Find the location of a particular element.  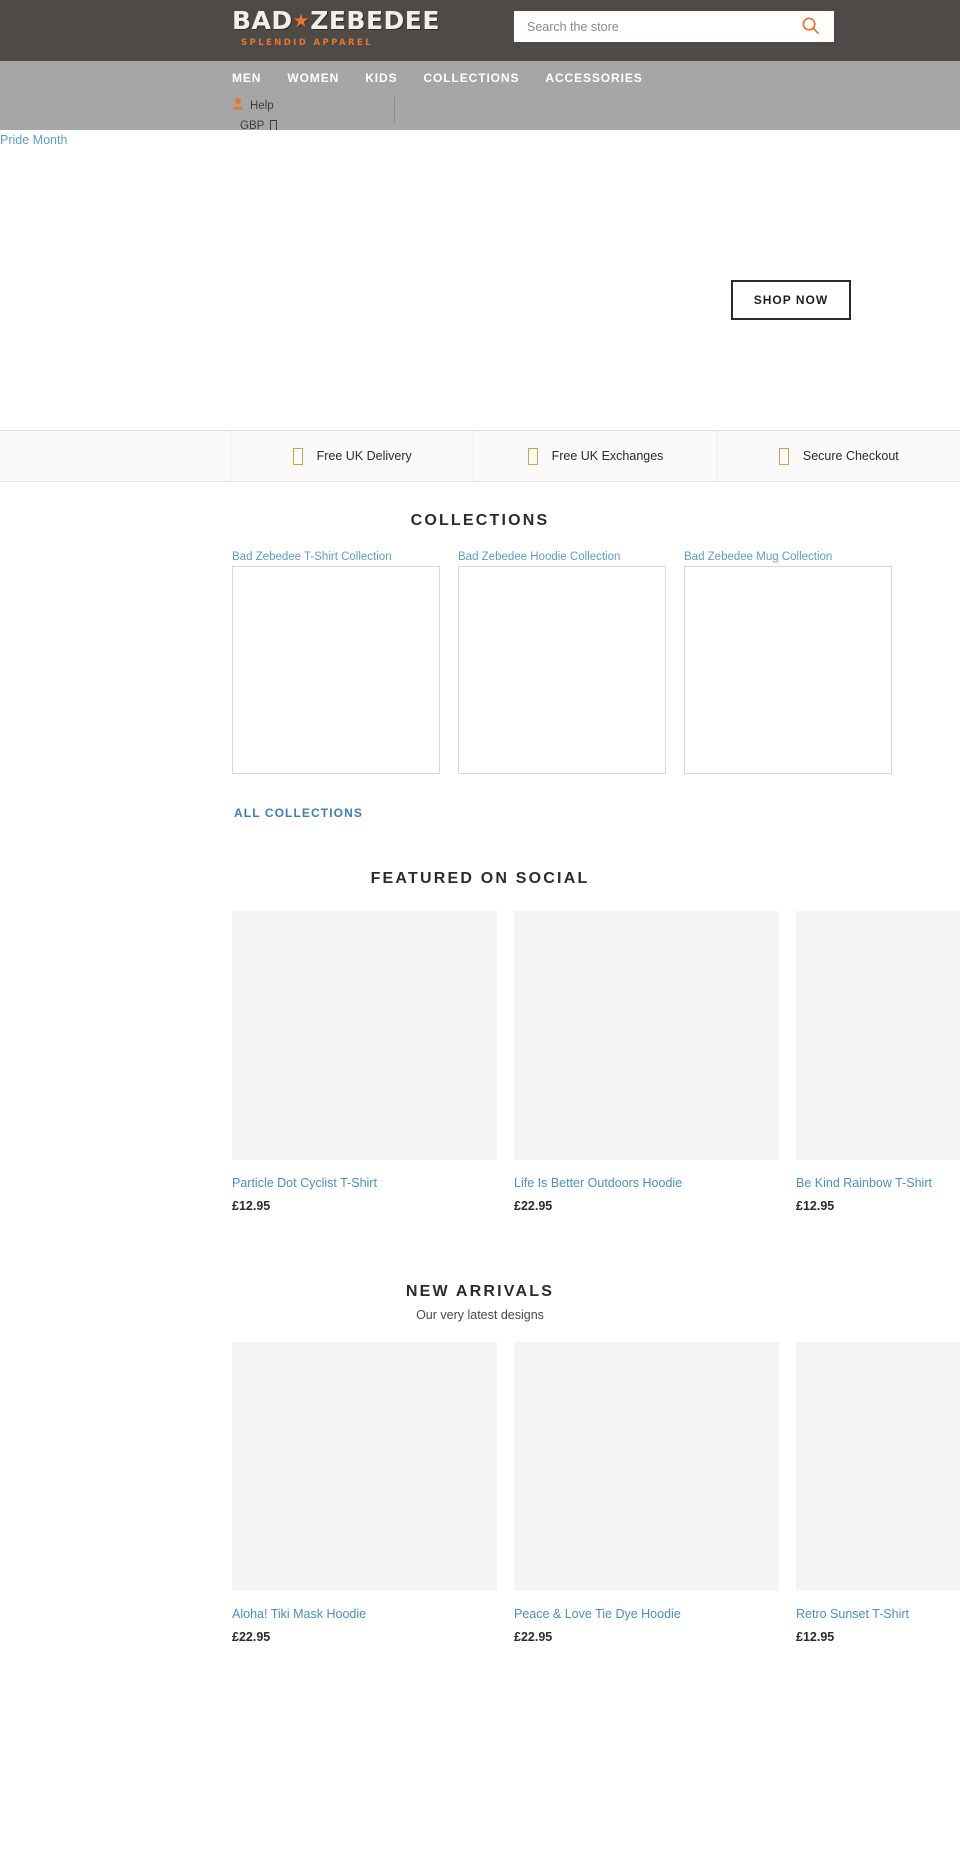

product-card: Life Is Better Outdoors Hoodie £22.95 is located at coordinates (646, 1062).